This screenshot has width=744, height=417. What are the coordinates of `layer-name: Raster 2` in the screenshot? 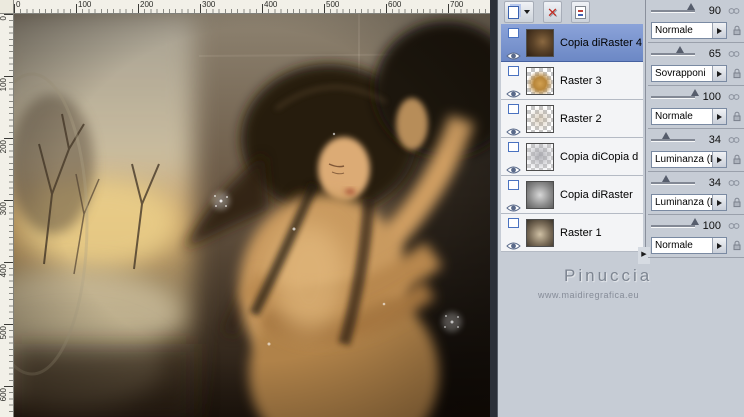 It's located at (581, 118).